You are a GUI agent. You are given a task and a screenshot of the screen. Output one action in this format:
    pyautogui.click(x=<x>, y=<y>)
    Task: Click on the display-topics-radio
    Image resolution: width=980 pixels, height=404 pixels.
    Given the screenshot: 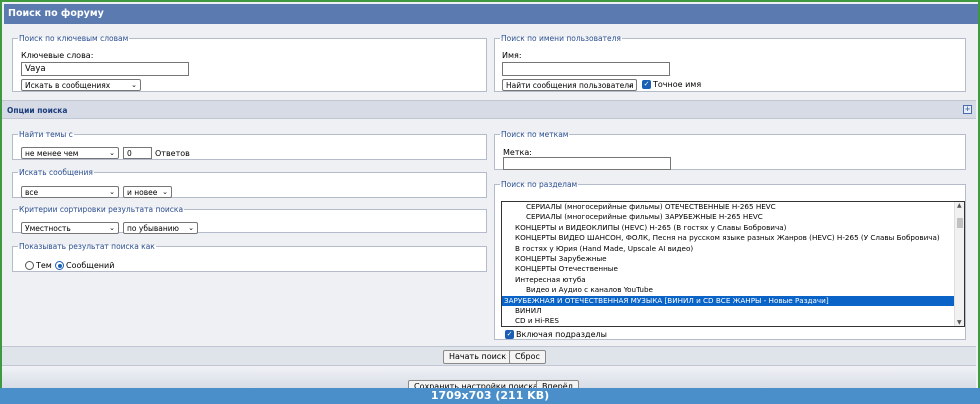 What is the action you would take?
    pyautogui.click(x=29, y=265)
    